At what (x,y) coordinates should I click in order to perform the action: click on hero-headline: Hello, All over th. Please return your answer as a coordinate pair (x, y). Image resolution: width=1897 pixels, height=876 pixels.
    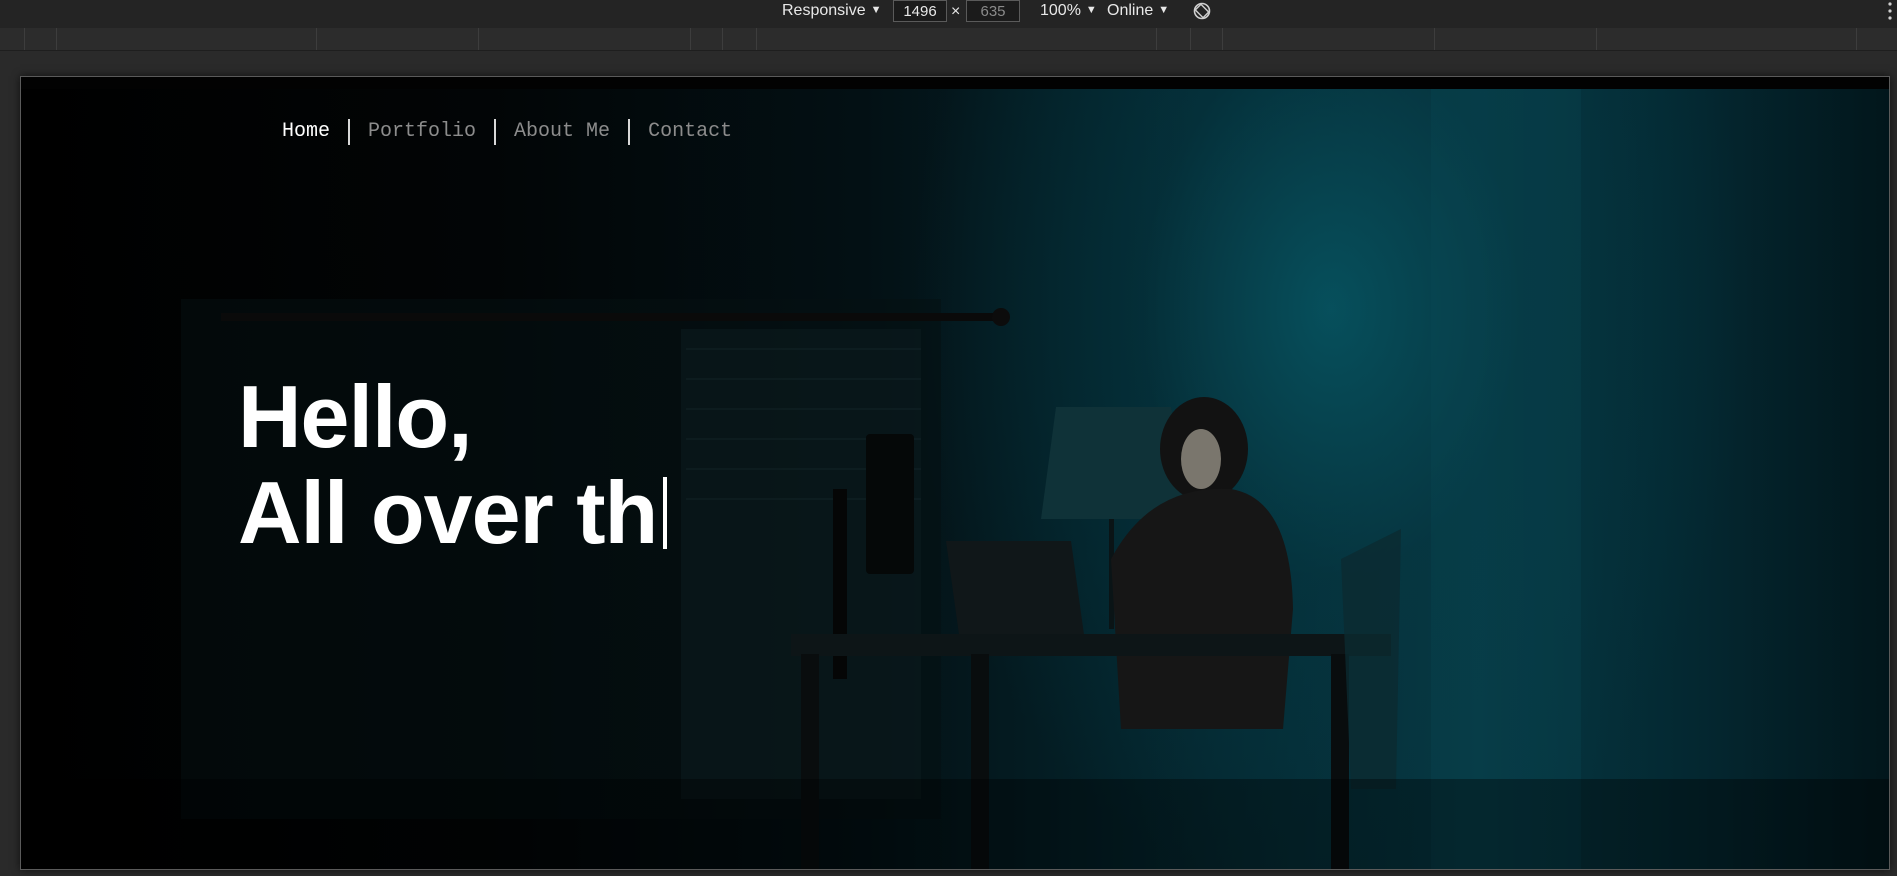
    Looking at the image, I should click on (453, 464).